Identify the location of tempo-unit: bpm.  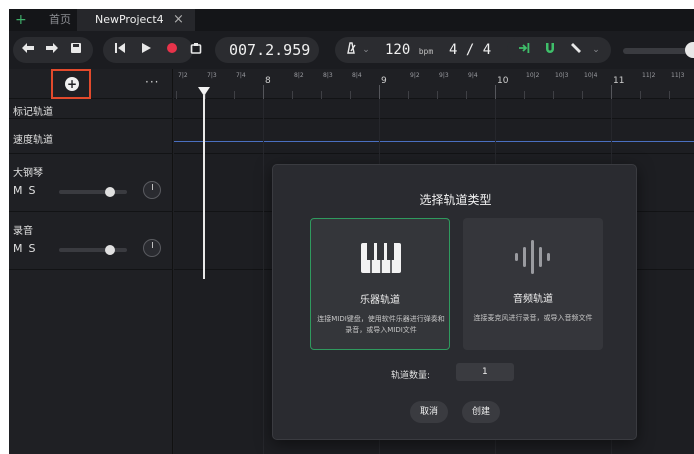
(426, 51).